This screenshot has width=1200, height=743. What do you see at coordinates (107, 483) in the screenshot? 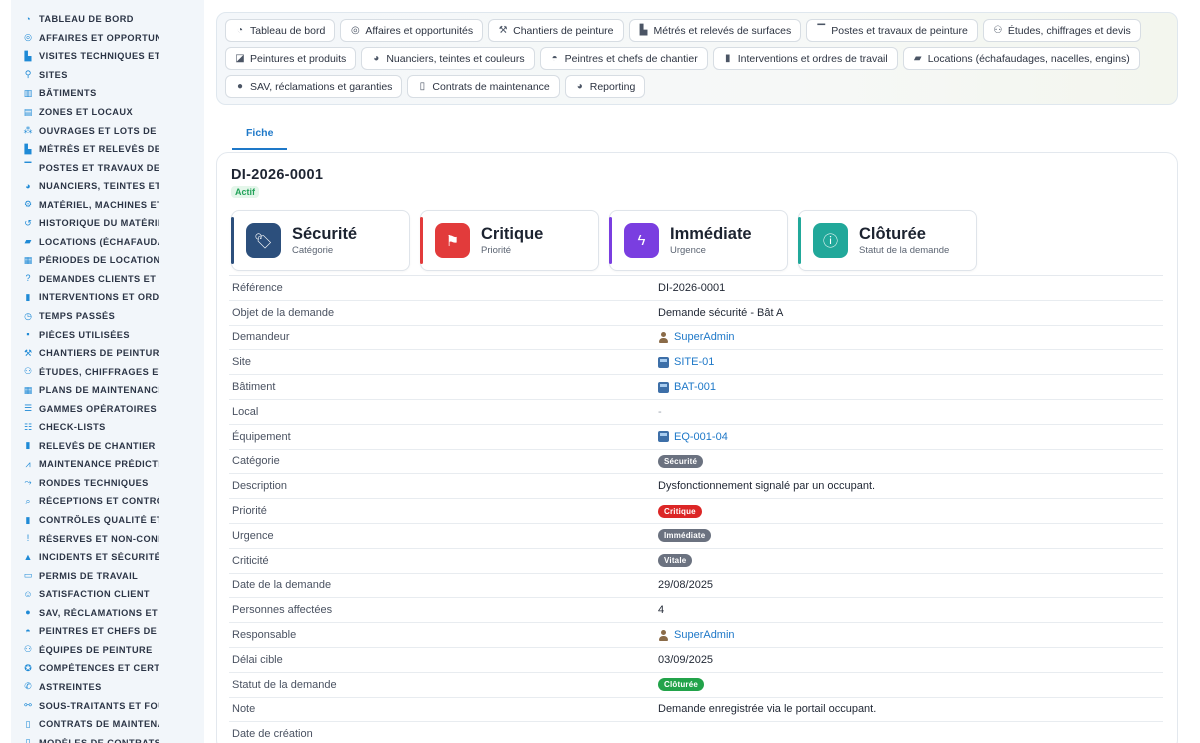
I see `sidebar-item-26: ⤳ RONDES TECHNIQUES` at bounding box center [107, 483].